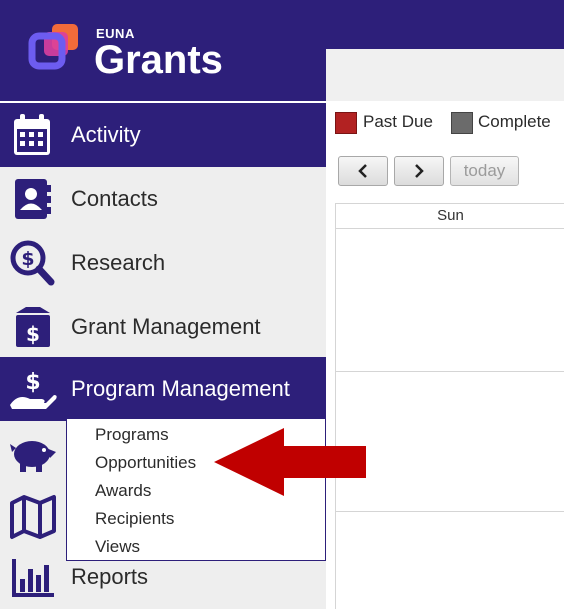  What do you see at coordinates (166, 326) in the screenshot?
I see `sidebar-item-label: Grant Management` at bounding box center [166, 326].